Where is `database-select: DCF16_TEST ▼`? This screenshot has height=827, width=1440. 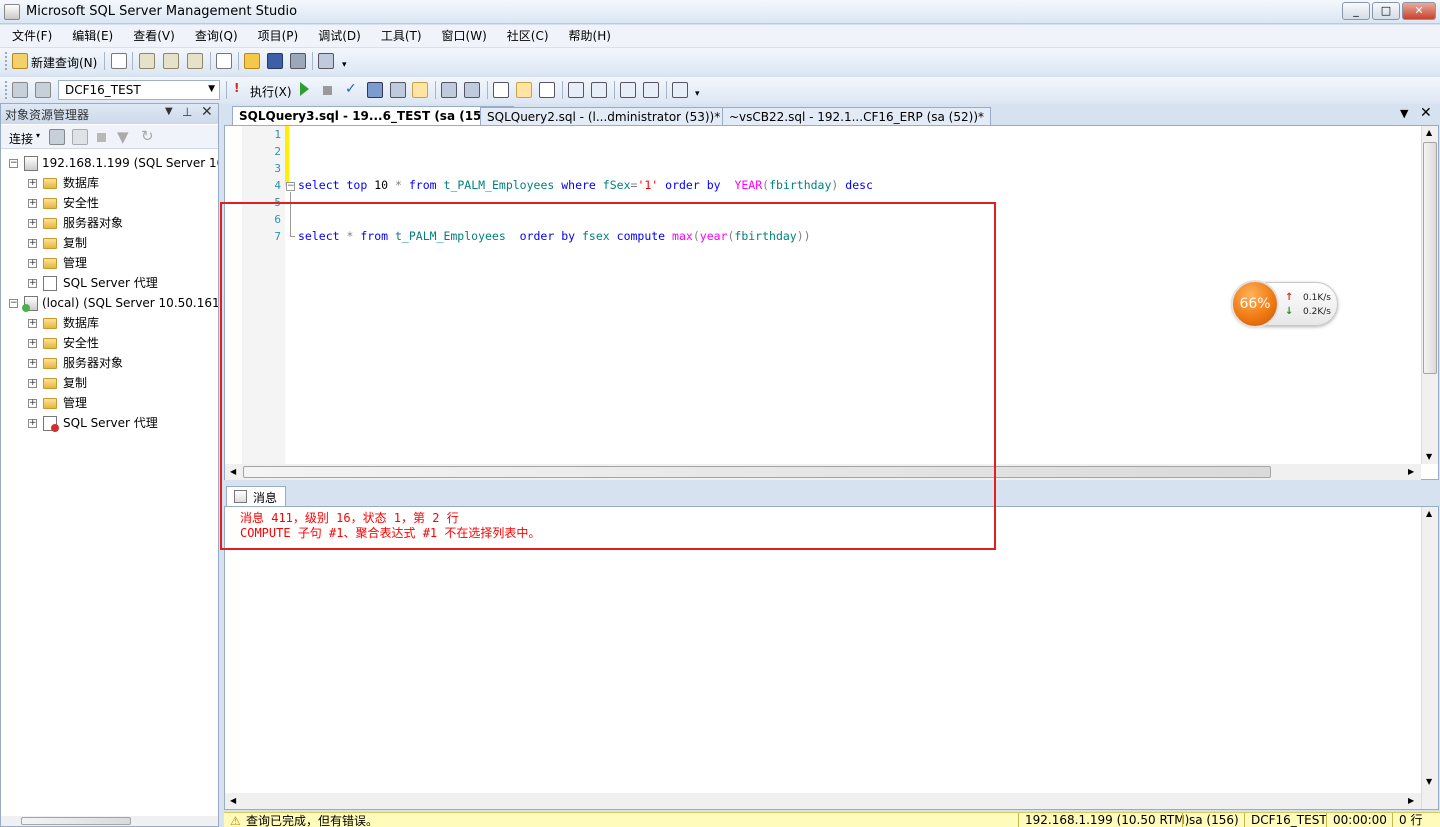
database-select: DCF16_TEST ▼ is located at coordinates (139, 90).